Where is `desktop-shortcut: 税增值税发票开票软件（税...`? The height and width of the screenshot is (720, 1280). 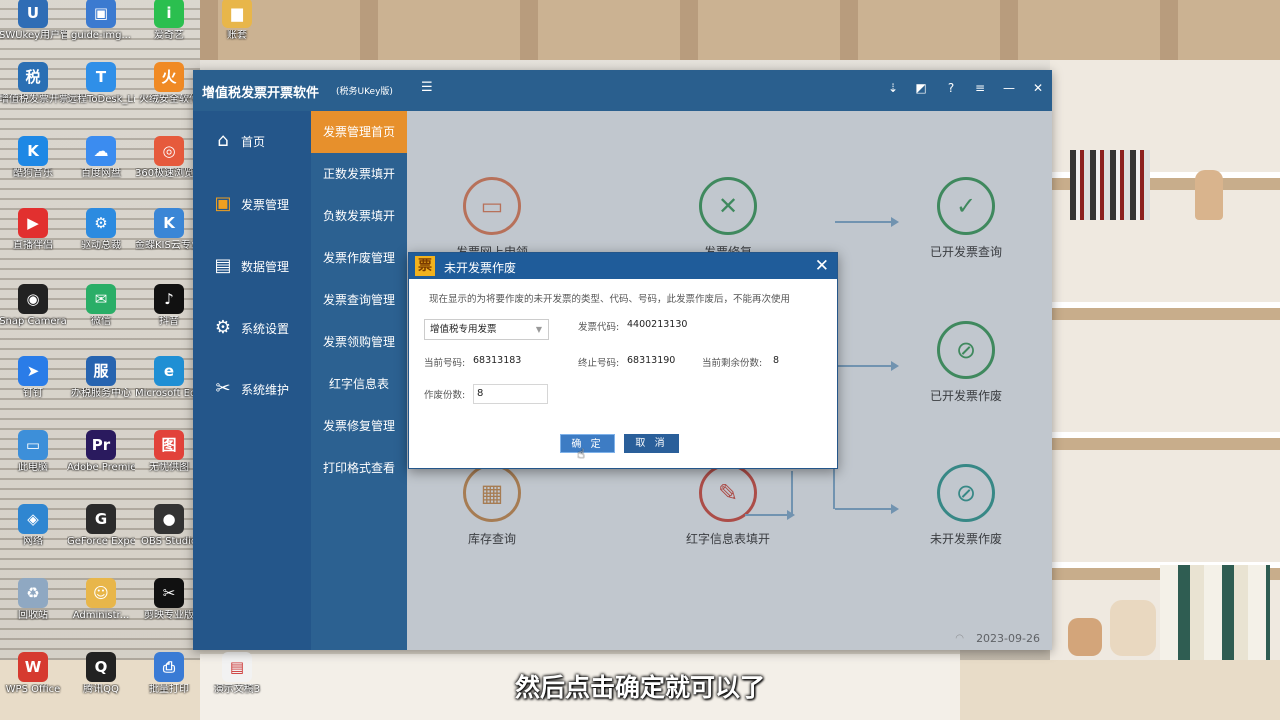 desktop-shortcut: 税增值税发票开票软件（税... is located at coordinates (33, 84).